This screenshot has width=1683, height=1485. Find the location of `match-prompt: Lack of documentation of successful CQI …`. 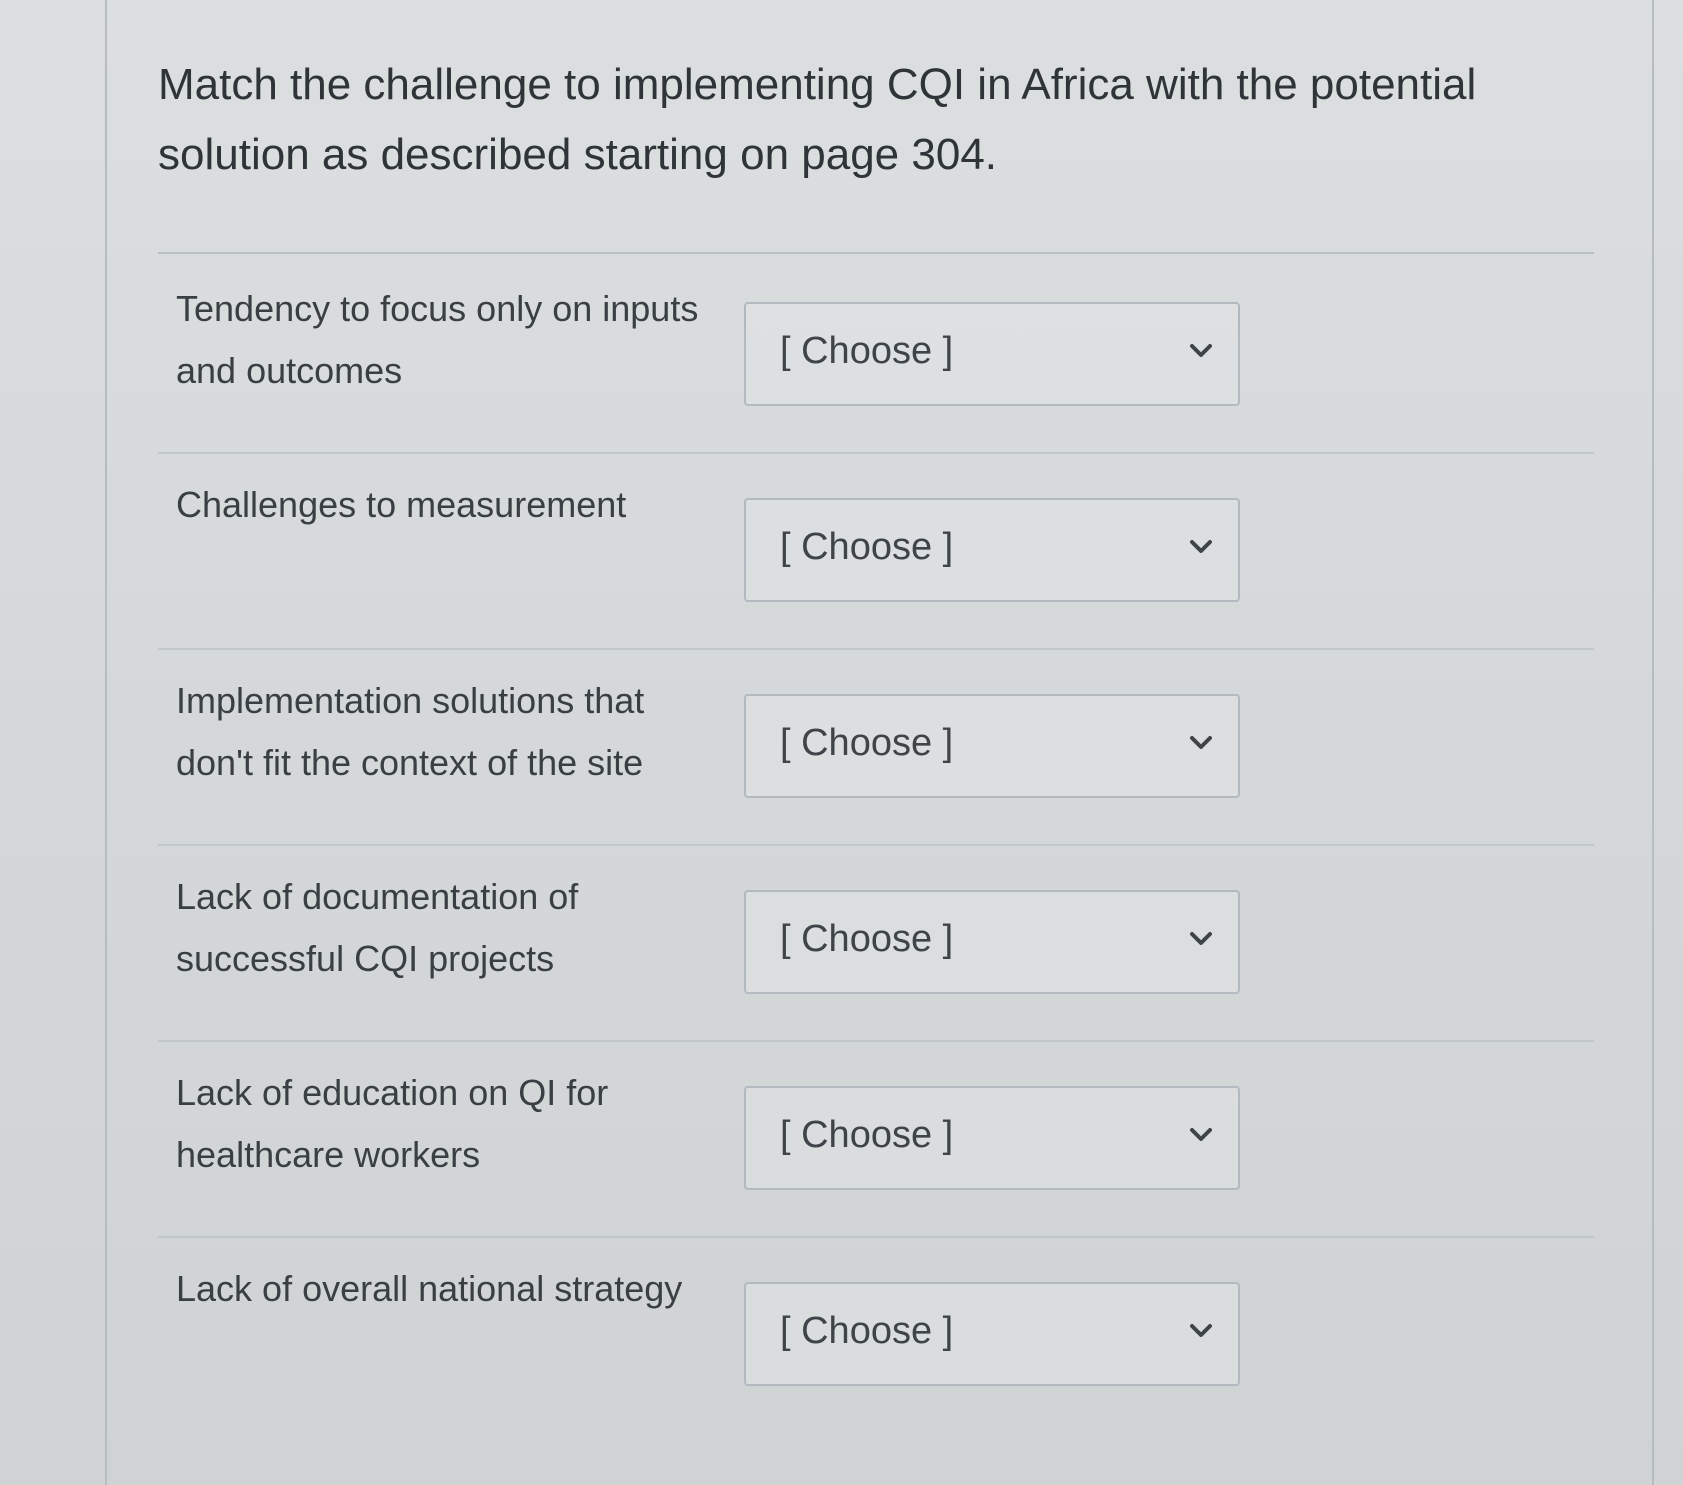

match-prompt: Lack of documentation of successful CQI … is located at coordinates (377, 927).